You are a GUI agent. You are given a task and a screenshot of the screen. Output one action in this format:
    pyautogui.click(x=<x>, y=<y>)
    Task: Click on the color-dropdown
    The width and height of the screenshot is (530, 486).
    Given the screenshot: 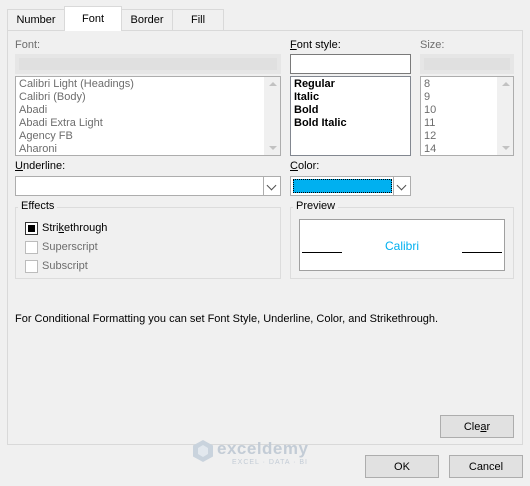 What is the action you would take?
    pyautogui.click(x=350, y=186)
    